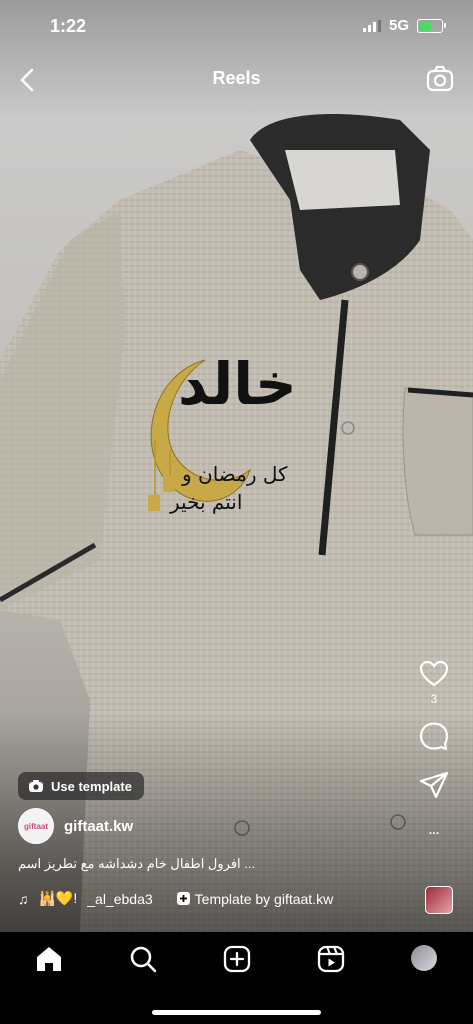 This screenshot has height=1024, width=473. I want to click on use-template-button: Use template, so click(81, 786).